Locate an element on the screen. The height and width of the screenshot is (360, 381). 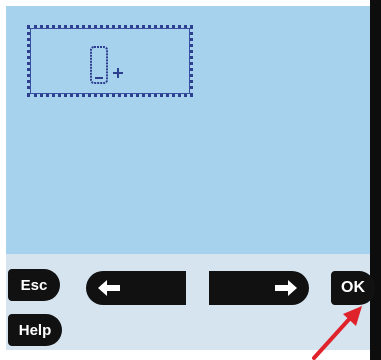
add-device-tile is located at coordinates (110, 61).